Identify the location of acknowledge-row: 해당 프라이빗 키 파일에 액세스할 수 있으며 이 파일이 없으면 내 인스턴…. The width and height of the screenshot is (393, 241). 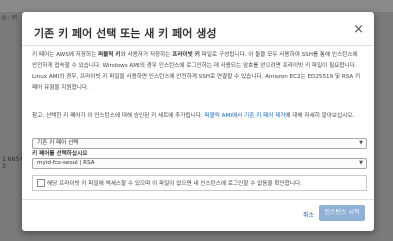
(199, 183).